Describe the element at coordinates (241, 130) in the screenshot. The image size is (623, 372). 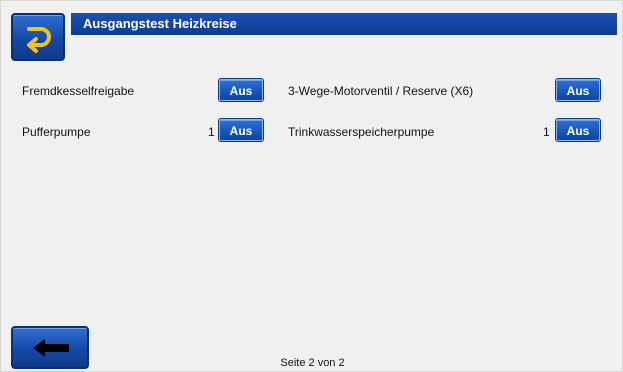
I see `pufferpumpe-aus-button: Aus` at that location.